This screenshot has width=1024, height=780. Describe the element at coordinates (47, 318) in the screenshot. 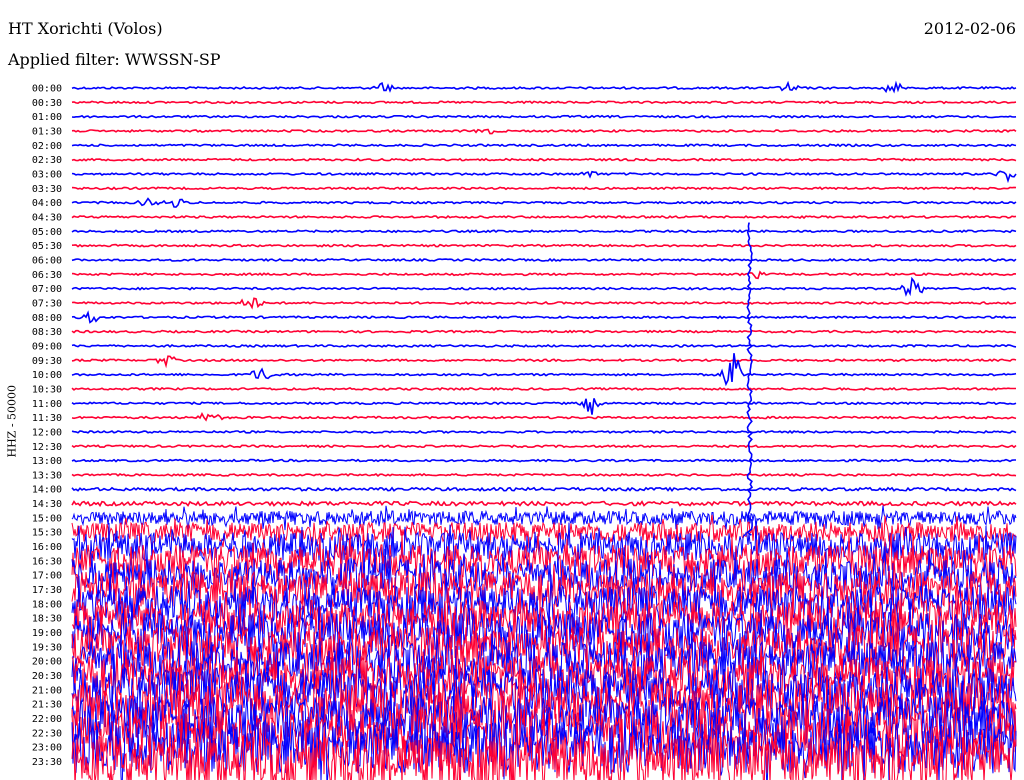

I see `time-label: 08:00` at that location.